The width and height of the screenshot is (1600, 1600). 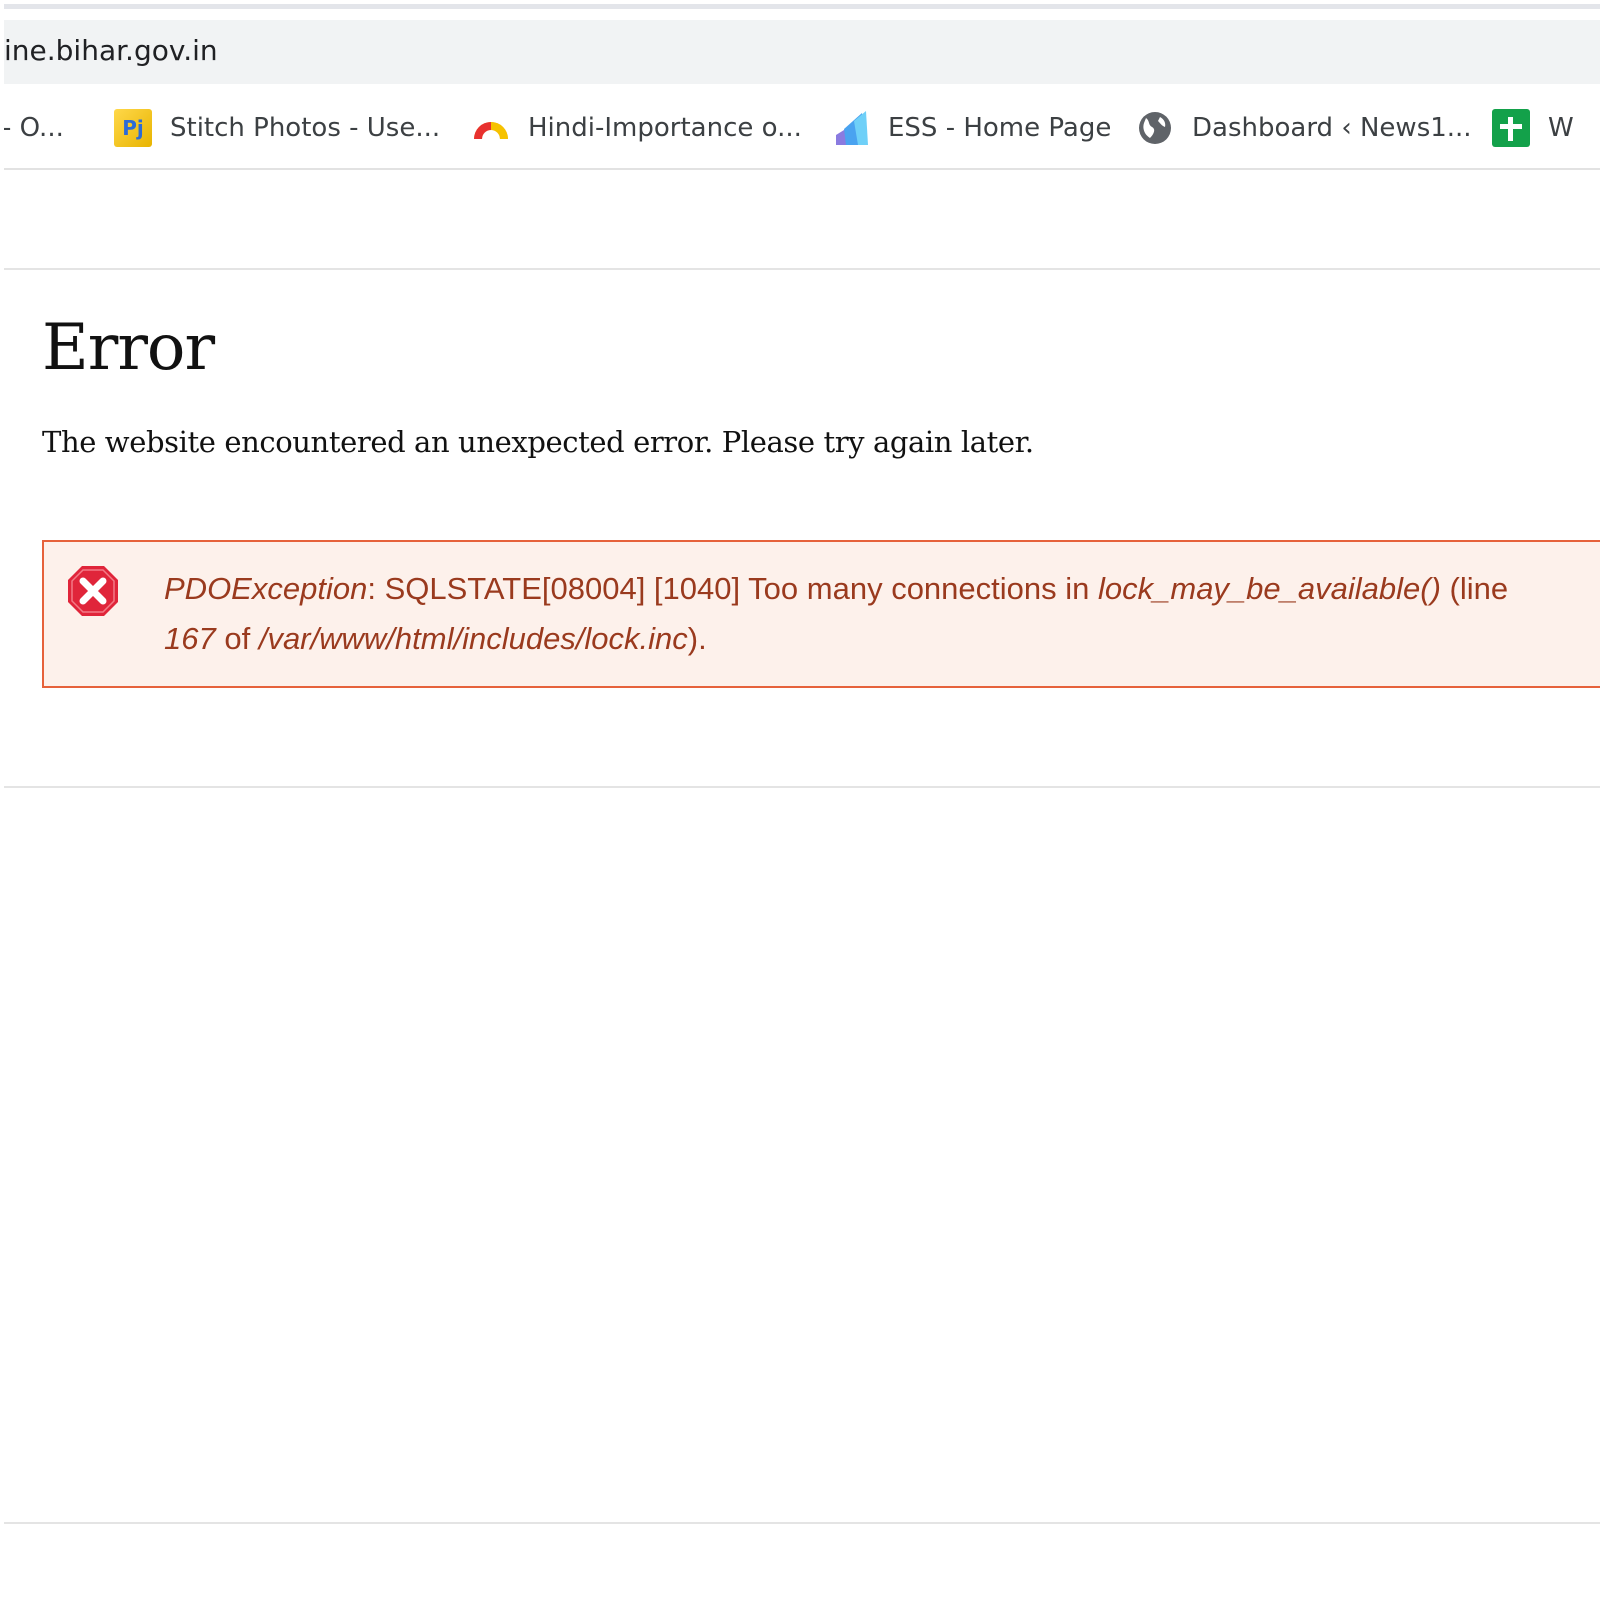 I want to click on exception-function: lock_may_be_available(), so click(x=1269, y=588).